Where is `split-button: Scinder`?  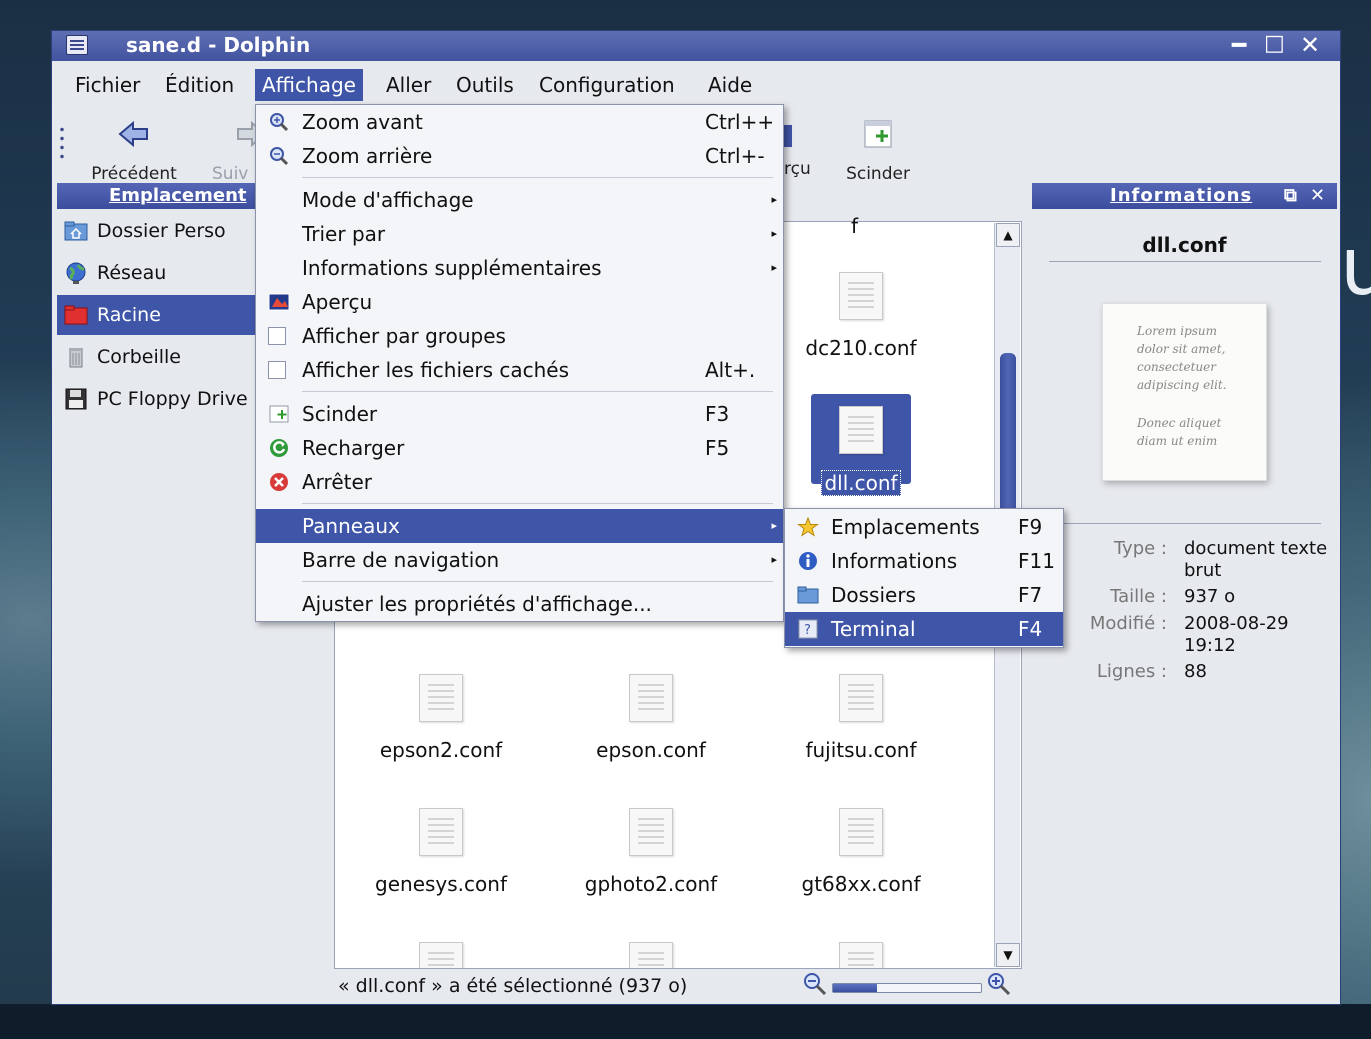
split-button: Scinder is located at coordinates (878, 147).